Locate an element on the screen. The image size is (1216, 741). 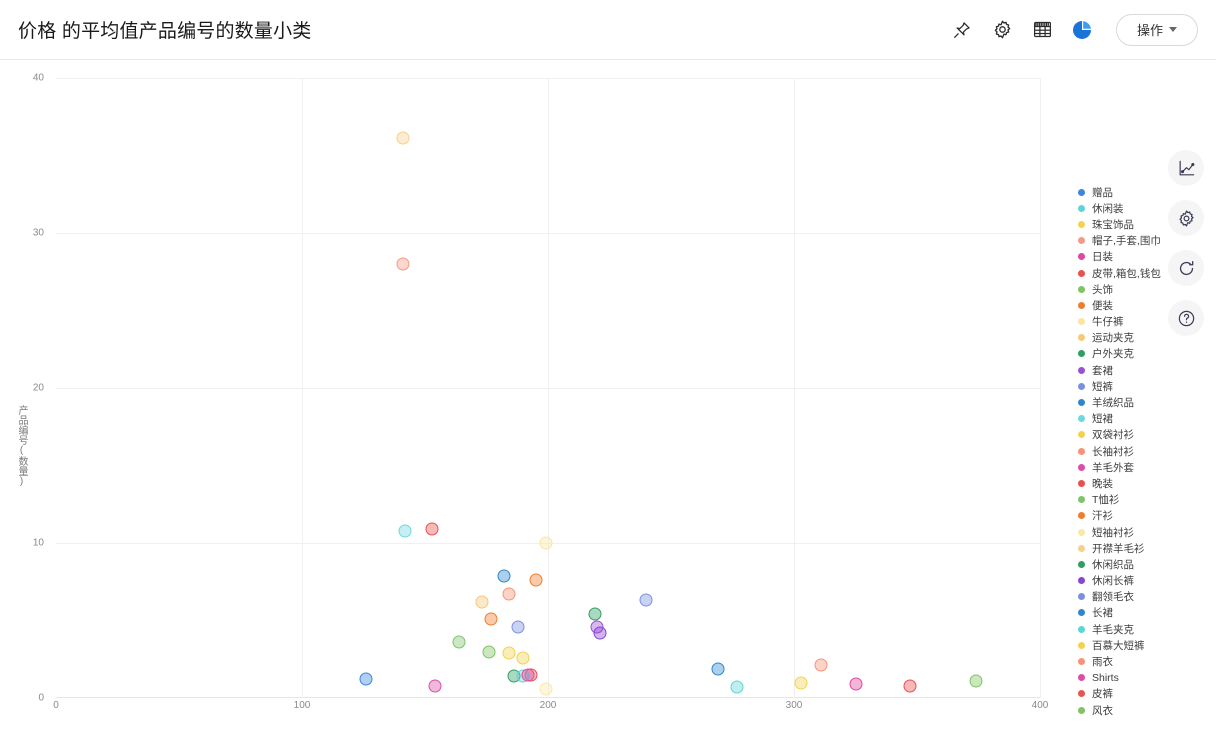
help-icon is located at coordinates (1186, 318).